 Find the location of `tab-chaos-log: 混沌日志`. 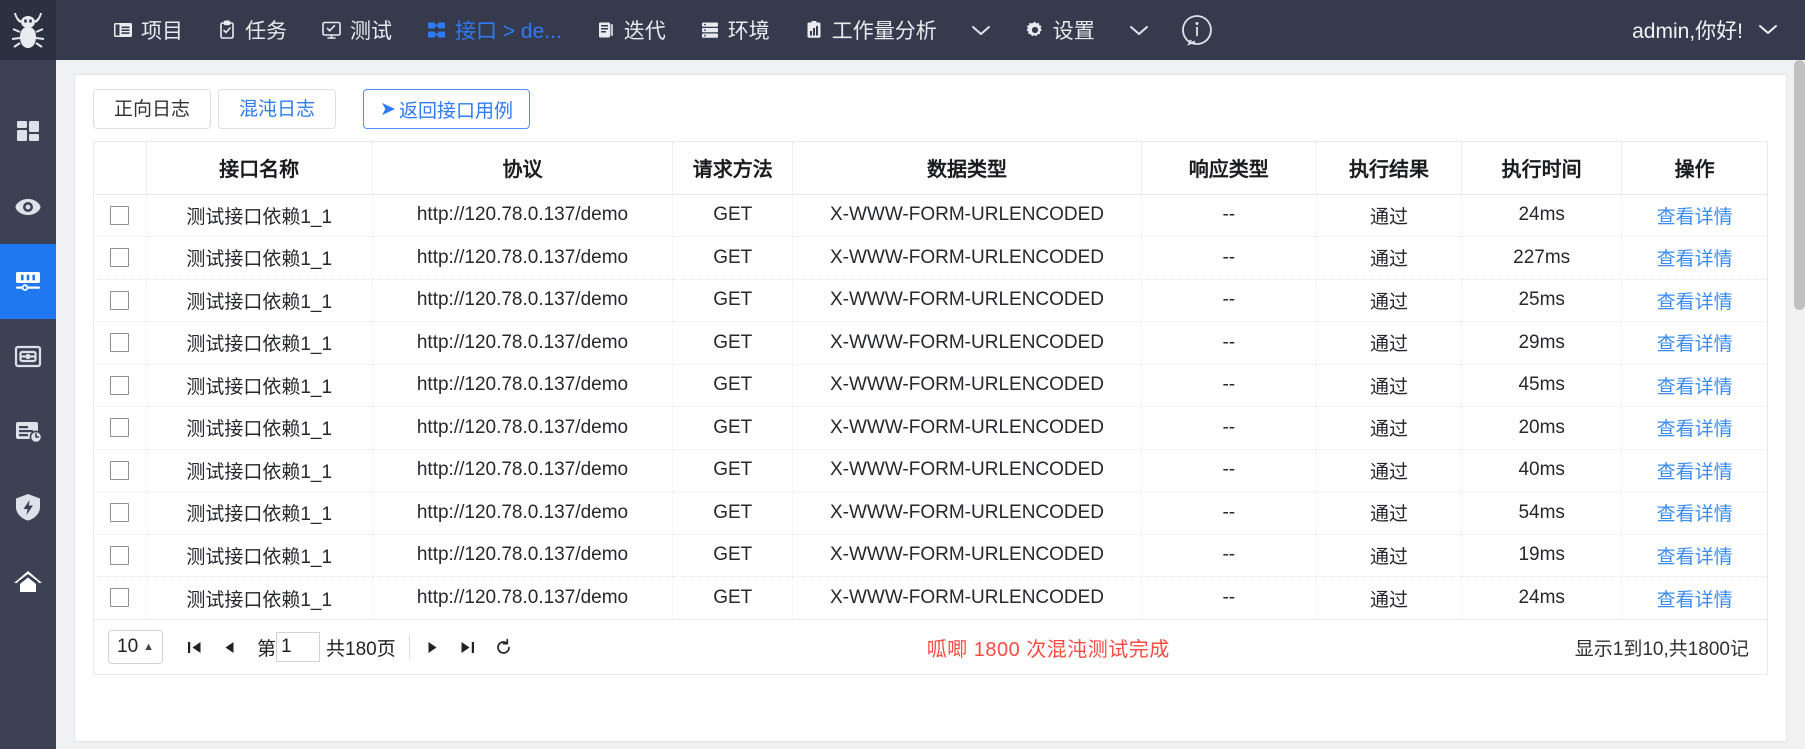

tab-chaos-log: 混沌日志 is located at coordinates (277, 109).